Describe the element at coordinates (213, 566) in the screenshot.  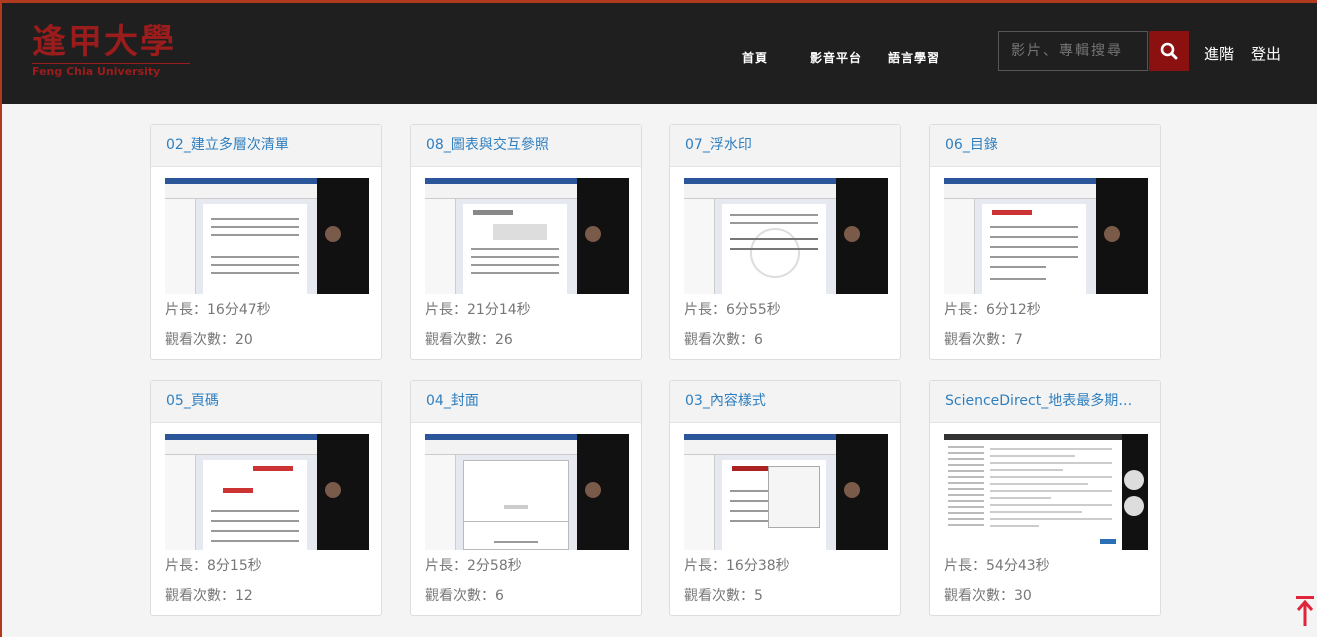
I see `video-length: 片長：8分15秒` at that location.